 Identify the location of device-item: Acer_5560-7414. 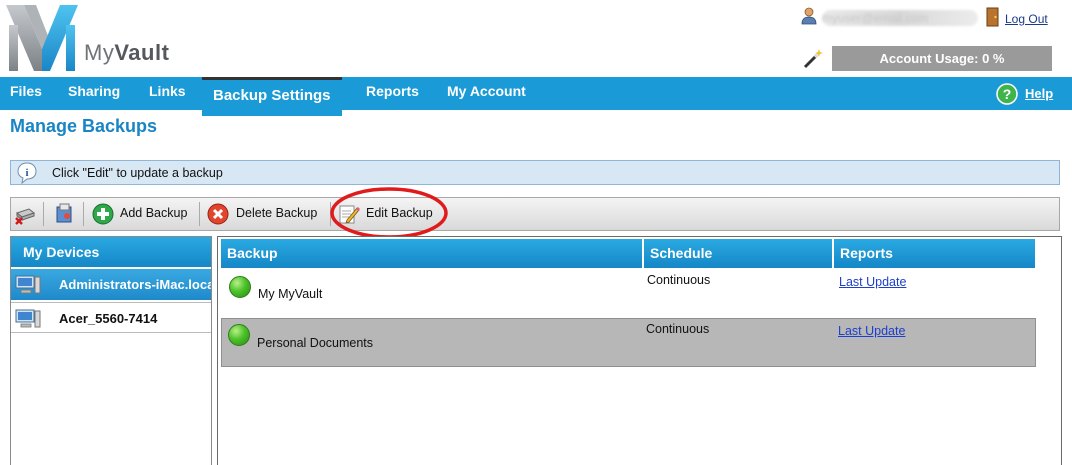
(111, 317).